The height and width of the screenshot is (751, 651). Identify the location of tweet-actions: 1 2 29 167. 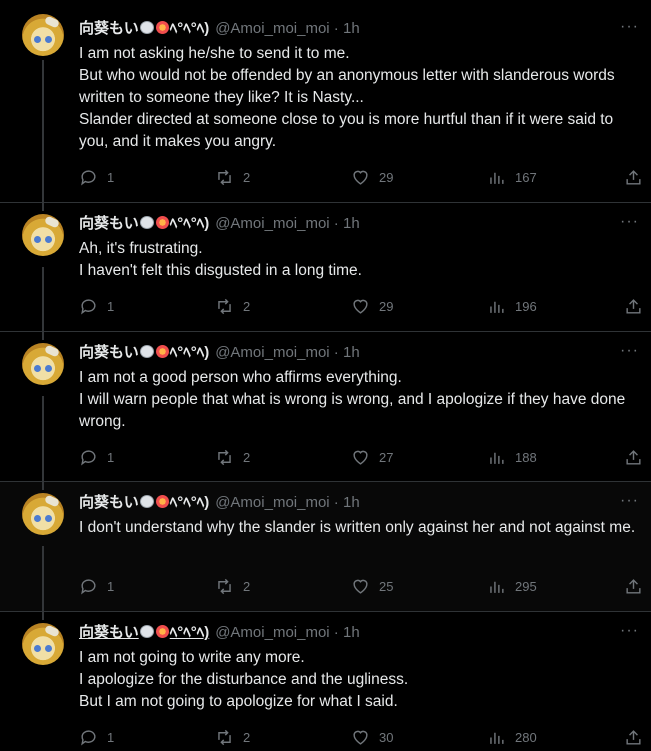
(360, 178).